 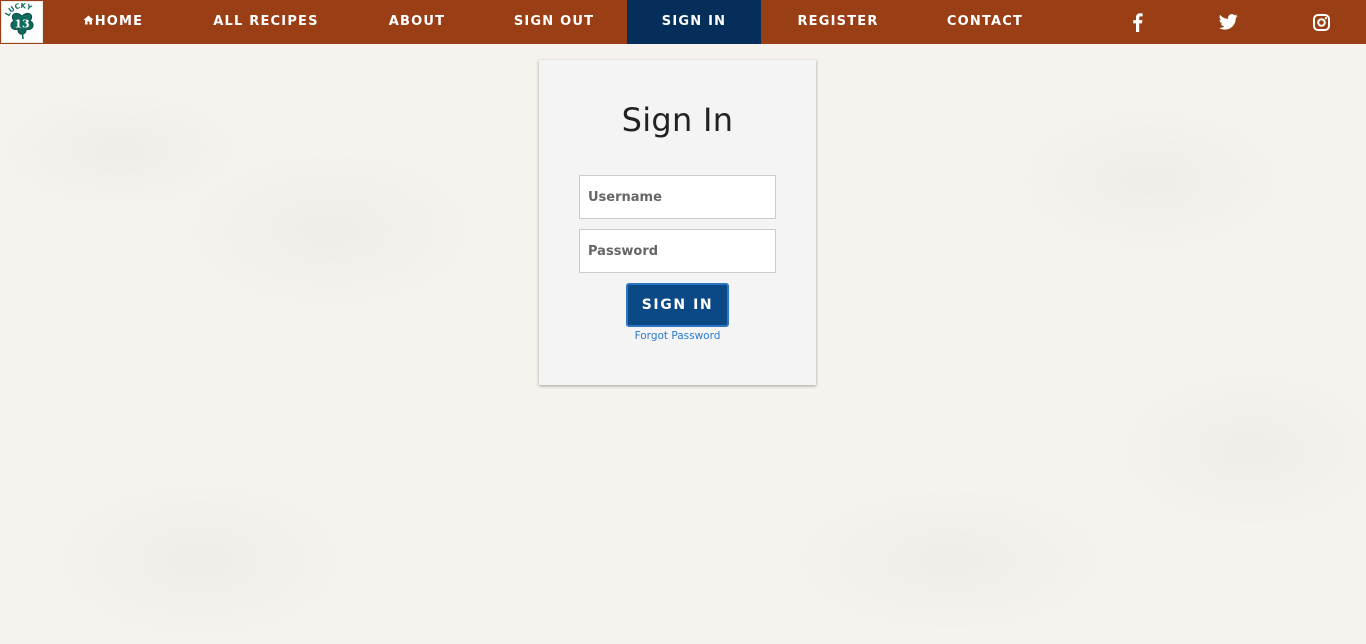 I want to click on nav-all-recipes: ALL RECIPES, so click(x=266, y=22).